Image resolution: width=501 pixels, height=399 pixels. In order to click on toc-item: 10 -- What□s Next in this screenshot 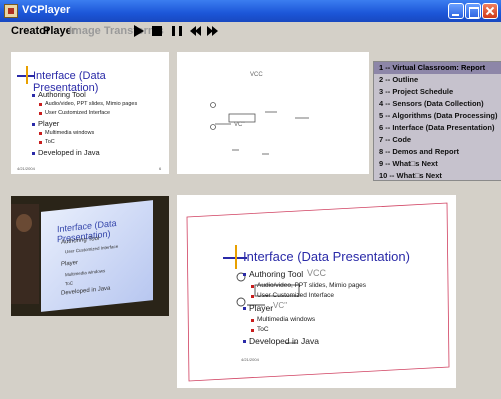, I will do `click(437, 176)`.